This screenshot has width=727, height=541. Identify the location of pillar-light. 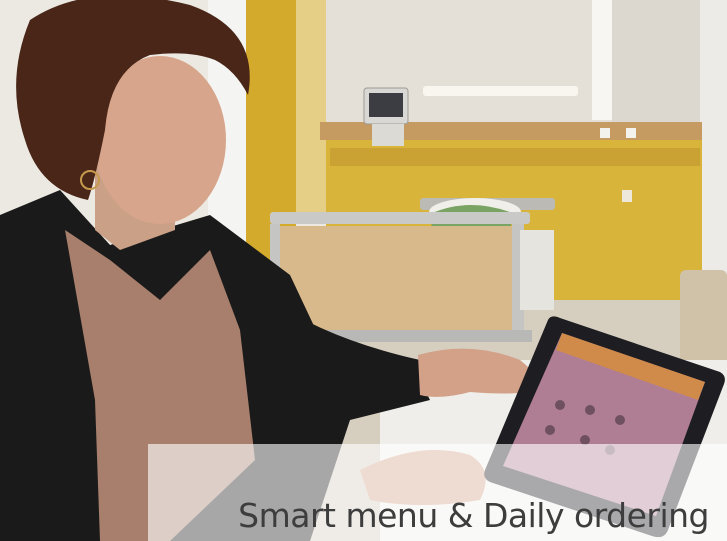
(311, 110).